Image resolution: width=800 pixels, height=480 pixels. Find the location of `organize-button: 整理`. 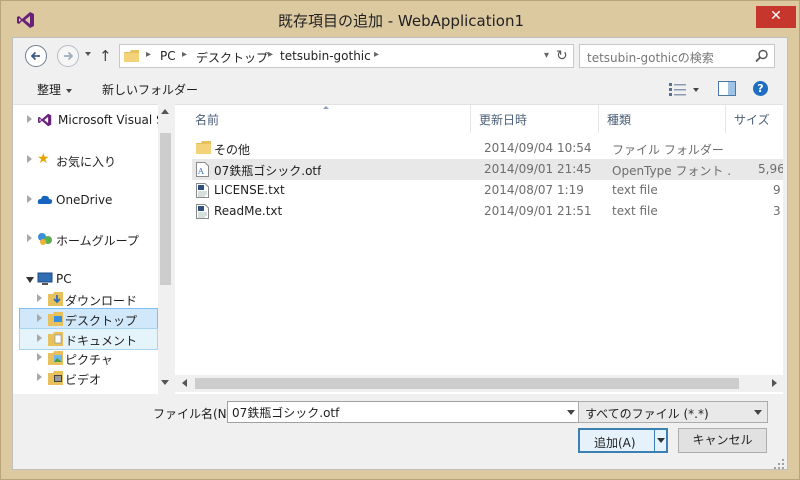

organize-button: 整理 is located at coordinates (55, 89).